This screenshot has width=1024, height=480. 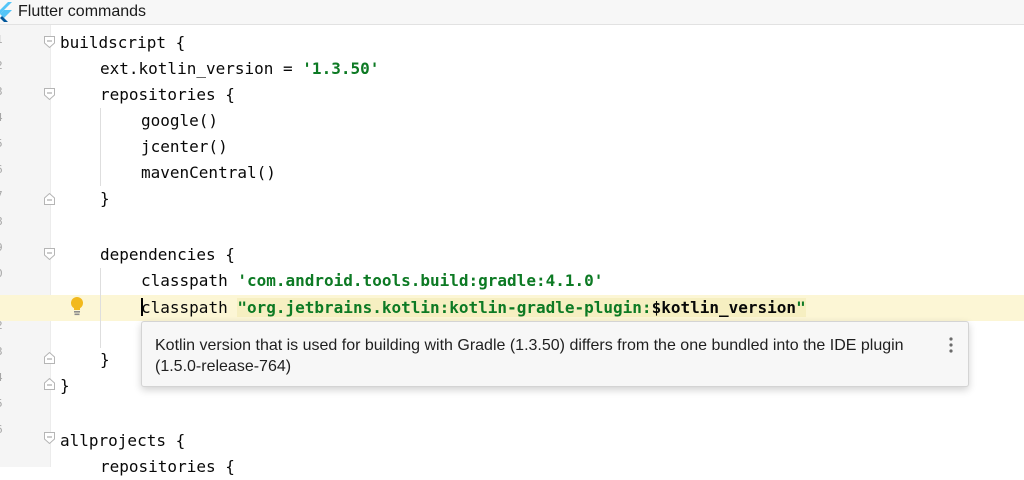 What do you see at coordinates (4, 196) in the screenshot?
I see `line-number: 7` at bounding box center [4, 196].